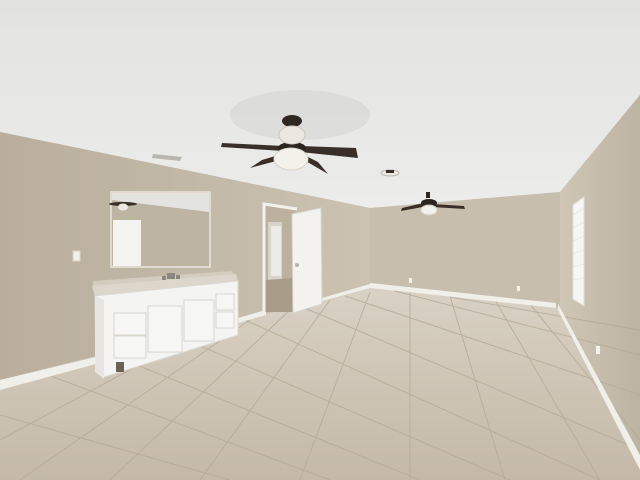  I want to click on vanity-side, so click(99, 337).